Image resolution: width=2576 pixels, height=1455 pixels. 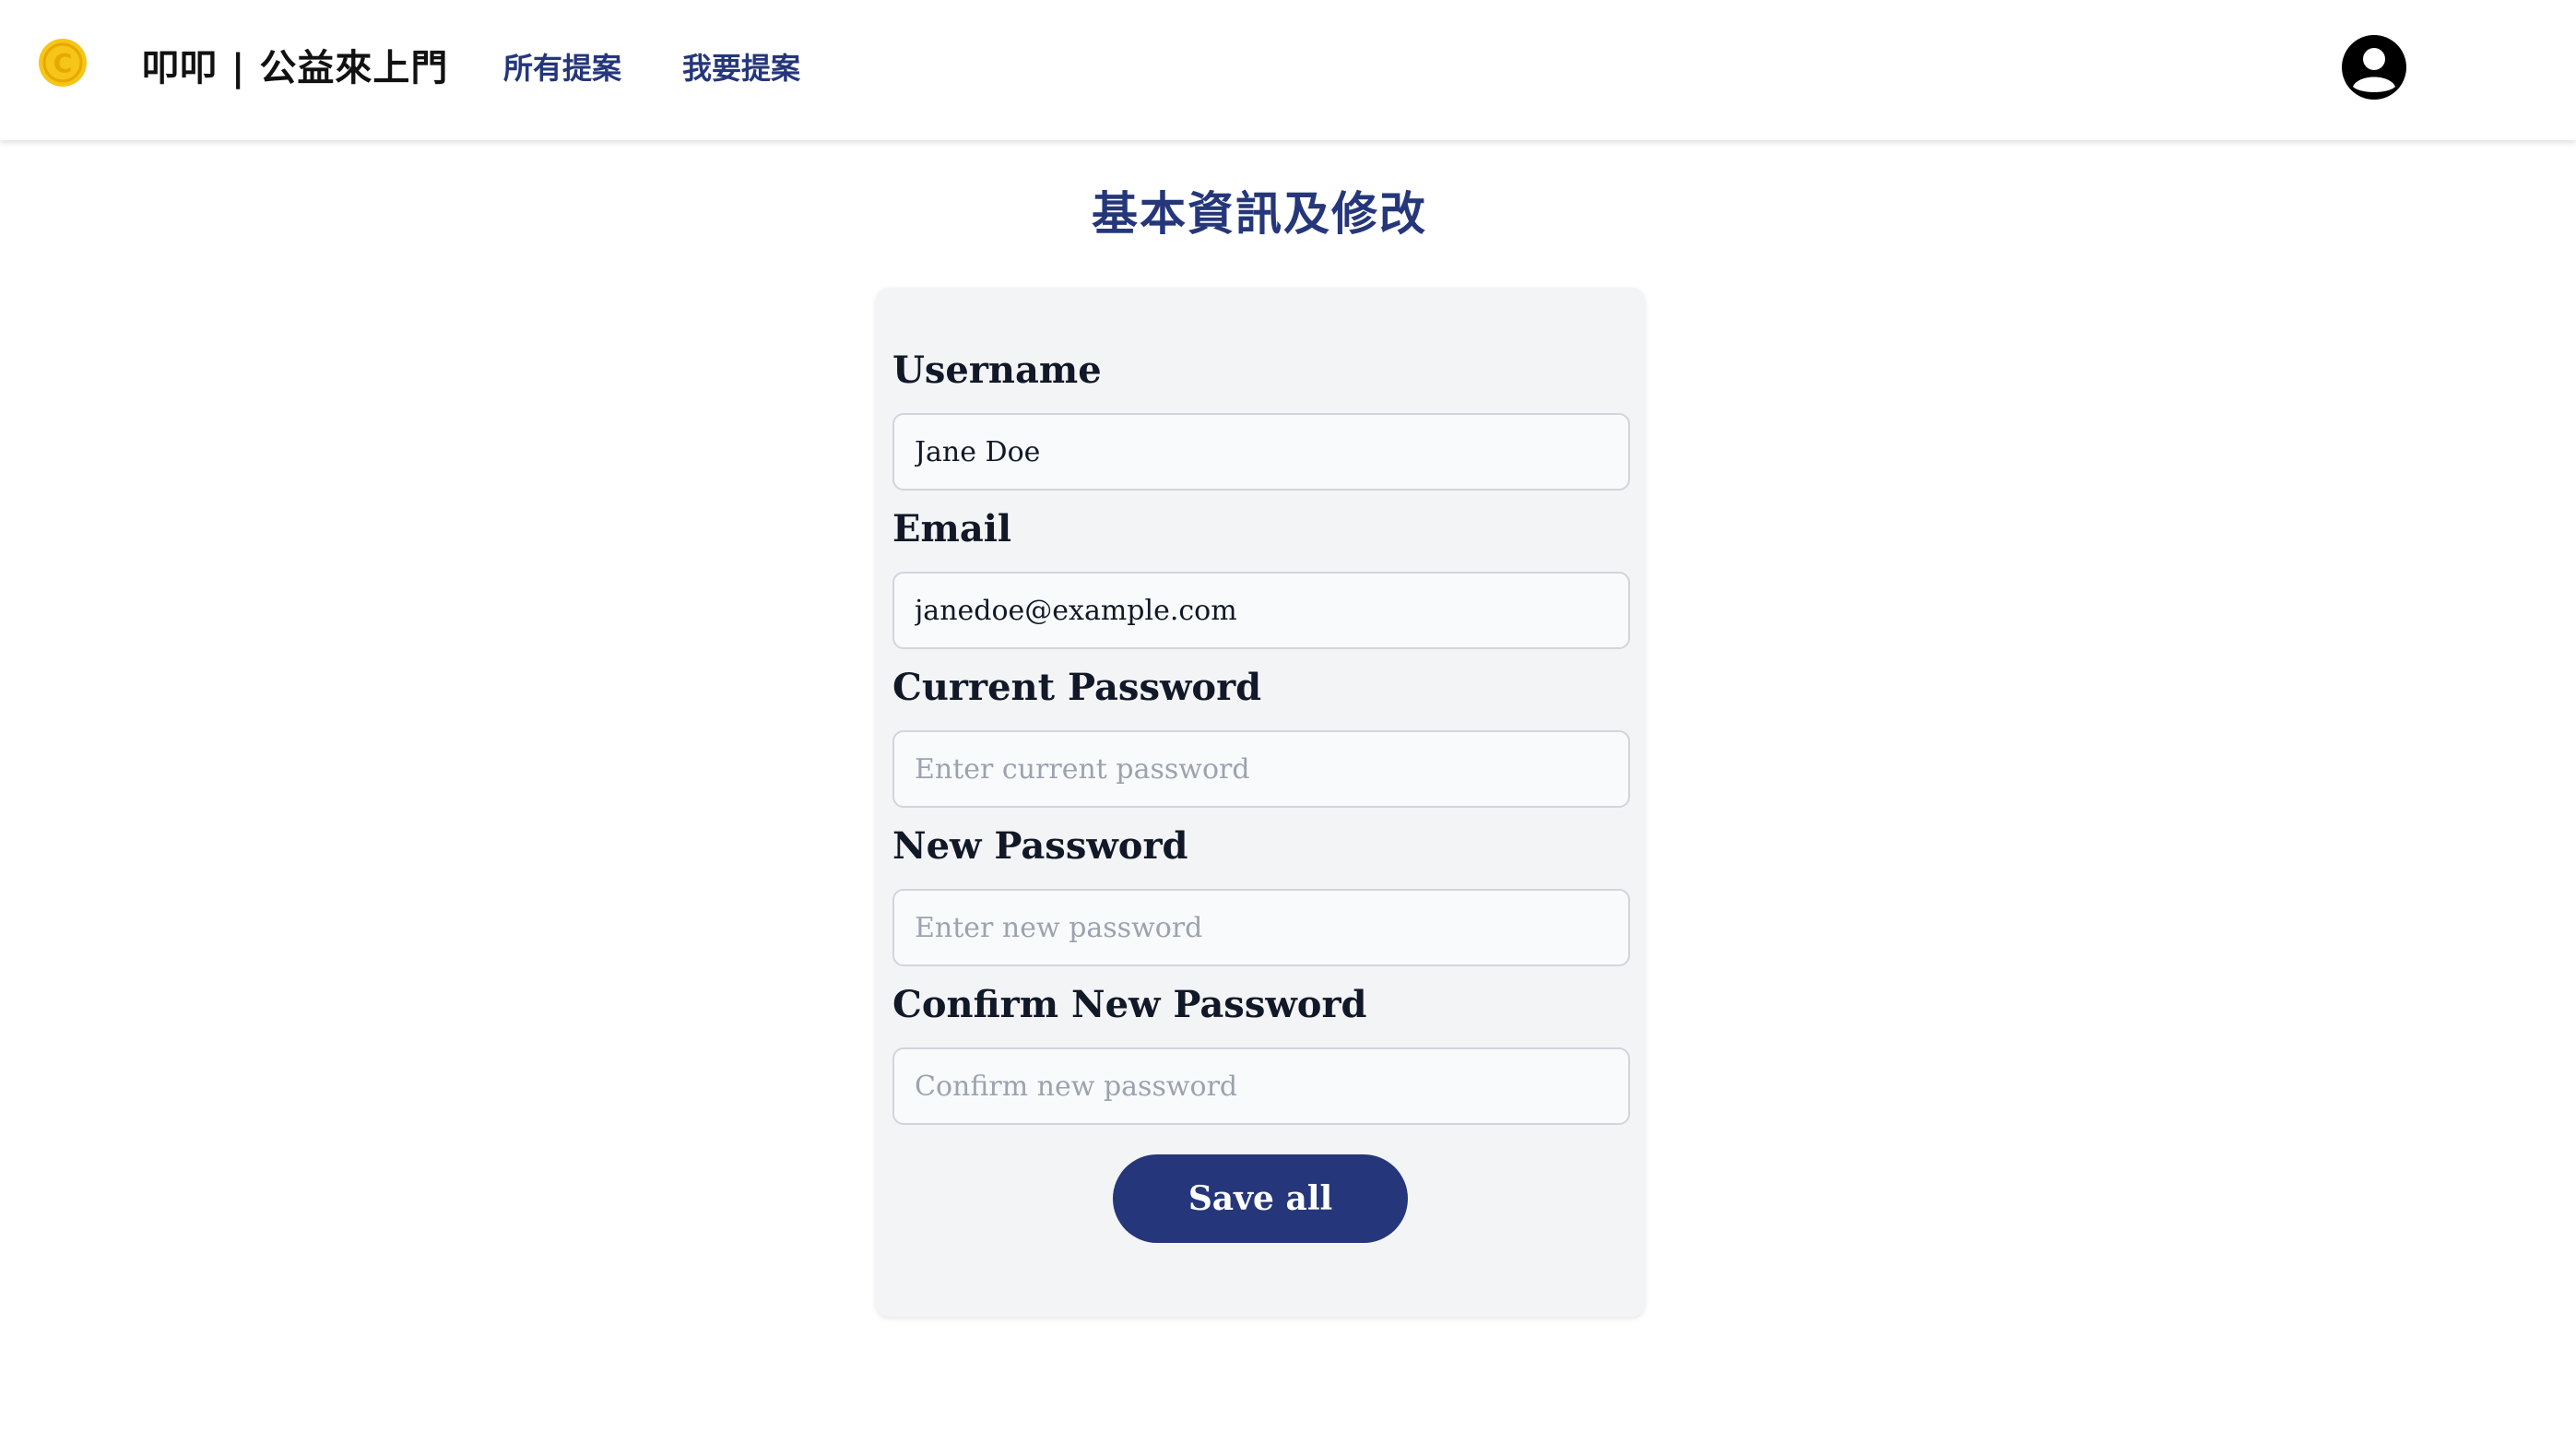 What do you see at coordinates (1261, 927) in the screenshot?
I see `new-password-input` at bounding box center [1261, 927].